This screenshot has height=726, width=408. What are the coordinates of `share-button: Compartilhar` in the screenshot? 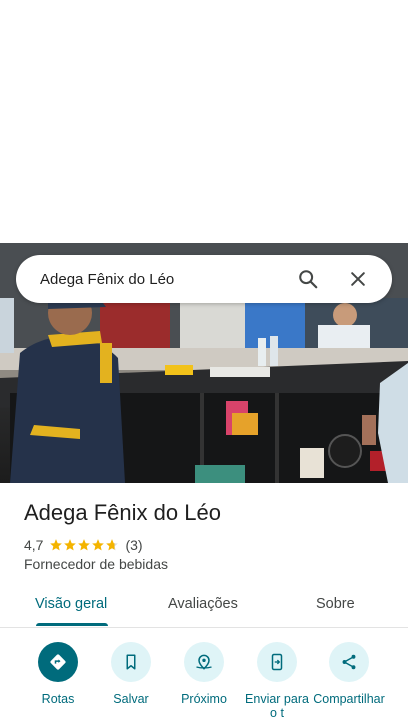 It's located at (349, 674).